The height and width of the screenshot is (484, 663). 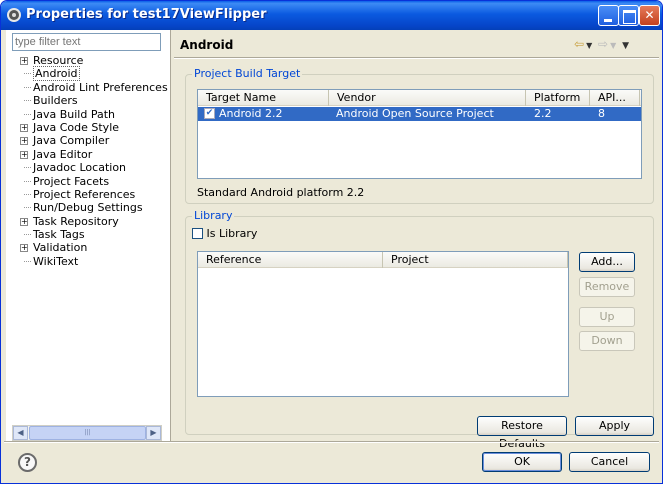 I want to click on back-arrow-icon: ⇦, so click(x=579, y=44).